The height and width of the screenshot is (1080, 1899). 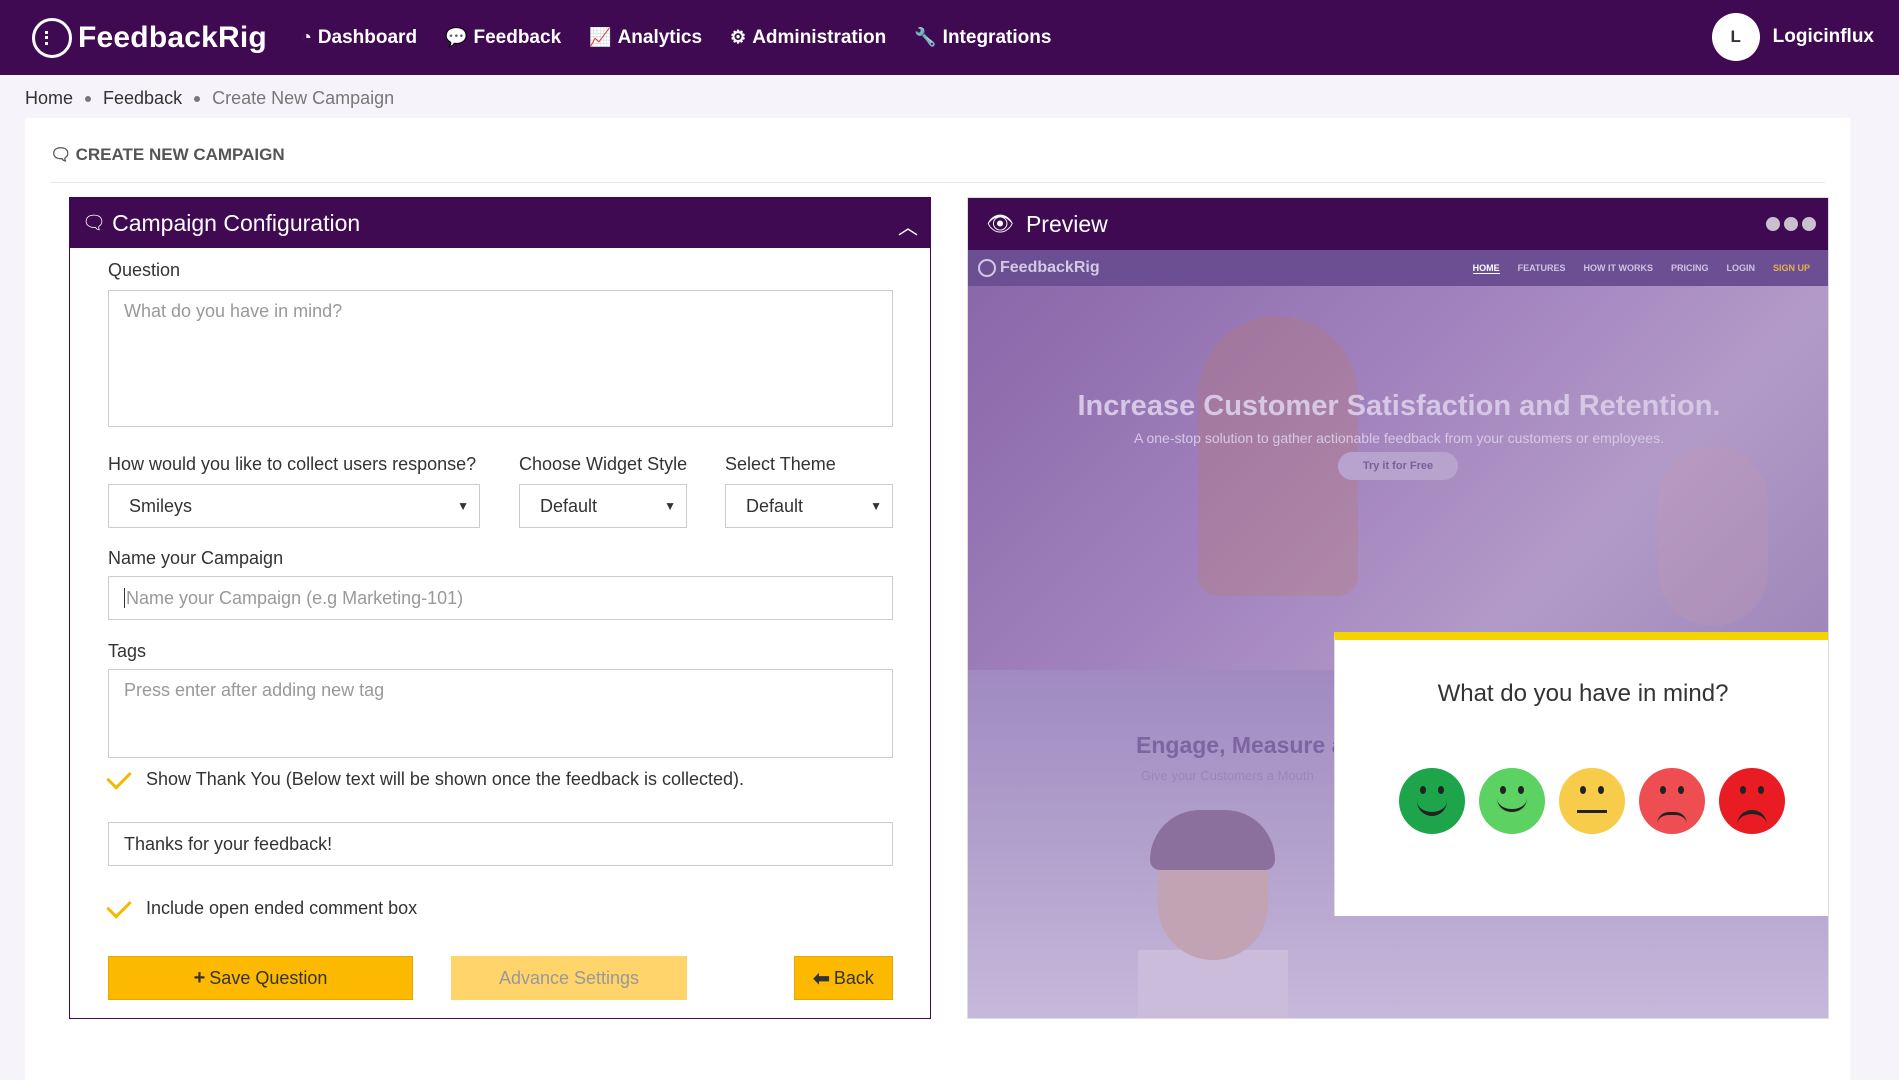 I want to click on campaign-name-input: Name your Campaign (e.g Marketing-101), so click(x=500, y=598).